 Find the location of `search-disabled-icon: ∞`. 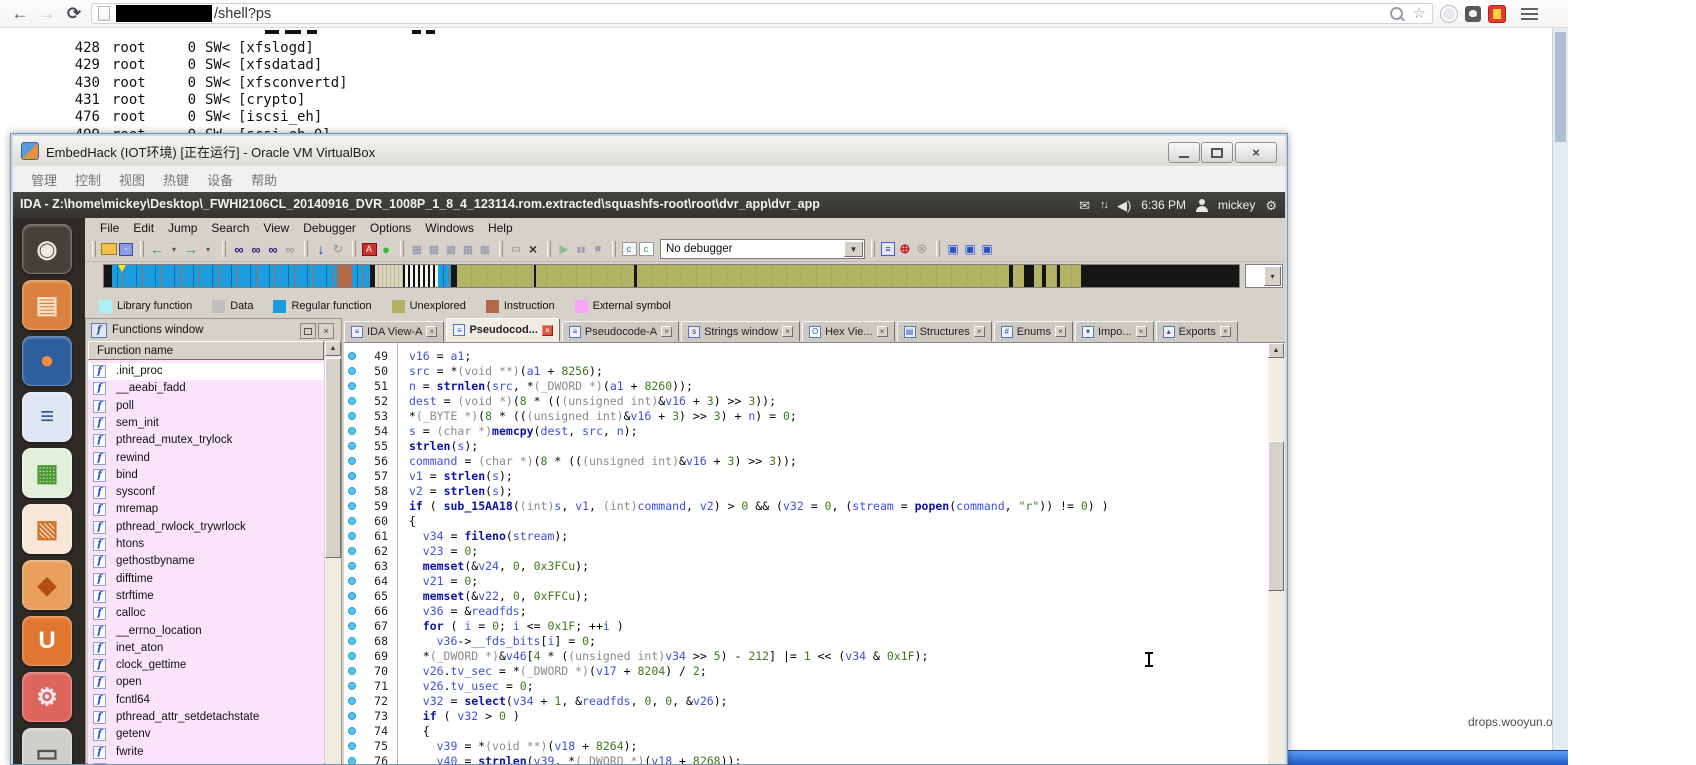

search-disabled-icon: ∞ is located at coordinates (290, 249).